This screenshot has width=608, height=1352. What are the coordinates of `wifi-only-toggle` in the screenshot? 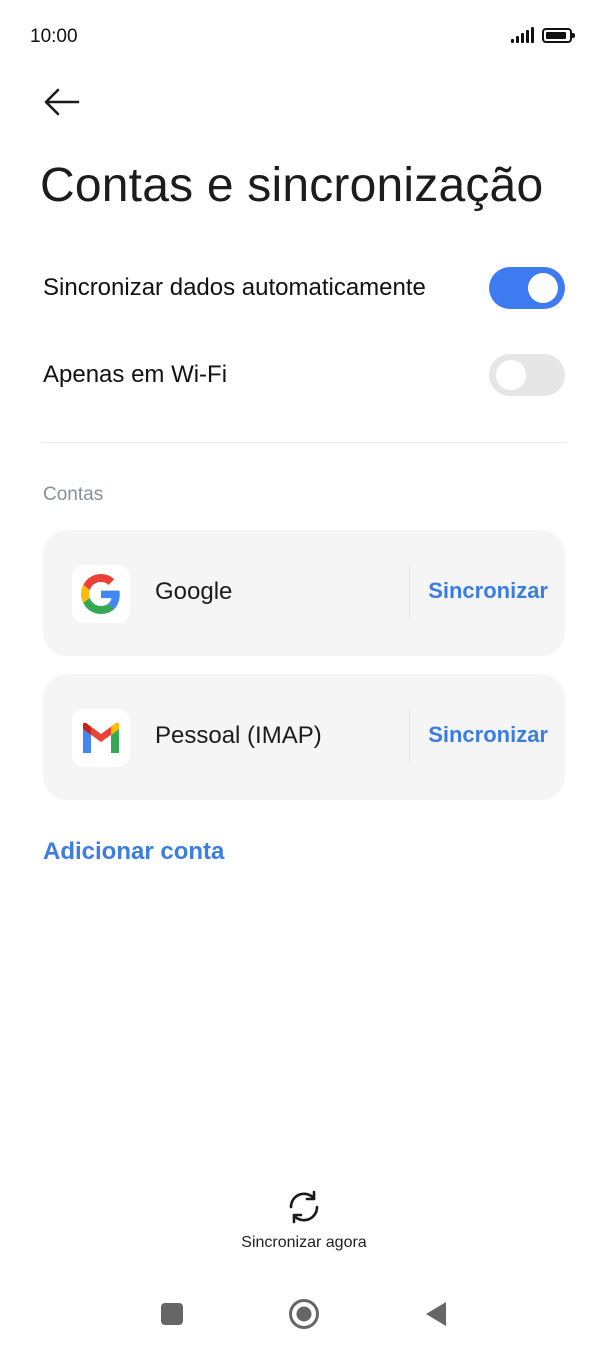 It's located at (527, 375).